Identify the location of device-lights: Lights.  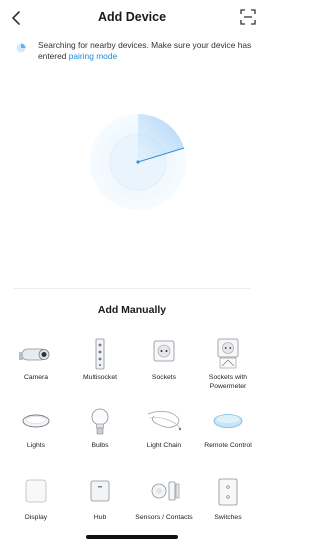
(36, 428).